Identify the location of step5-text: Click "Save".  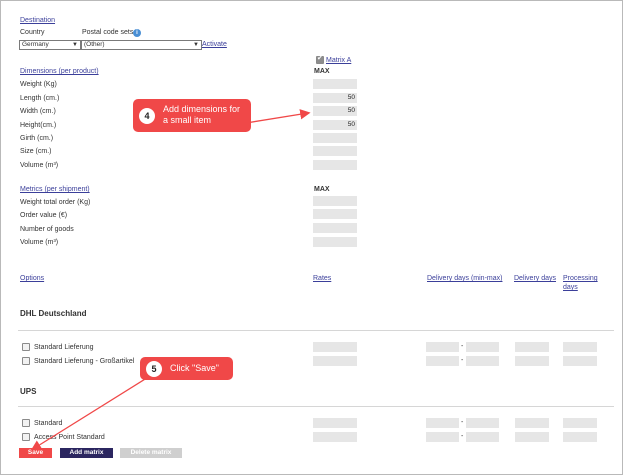
(194, 368).